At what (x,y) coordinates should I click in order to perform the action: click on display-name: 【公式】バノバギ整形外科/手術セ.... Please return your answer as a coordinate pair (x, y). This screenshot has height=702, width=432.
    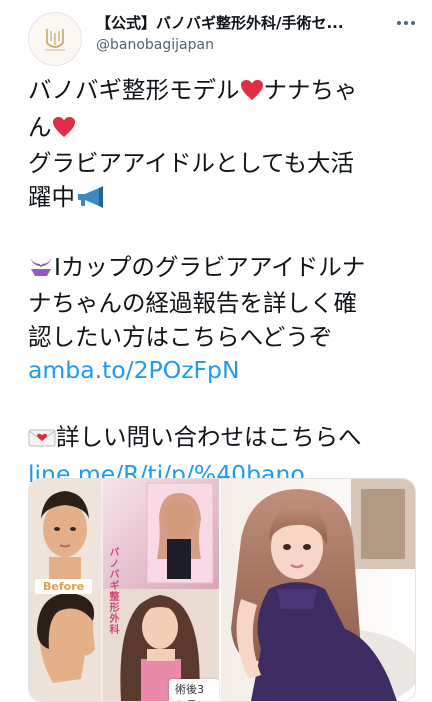
    Looking at the image, I should click on (236, 22).